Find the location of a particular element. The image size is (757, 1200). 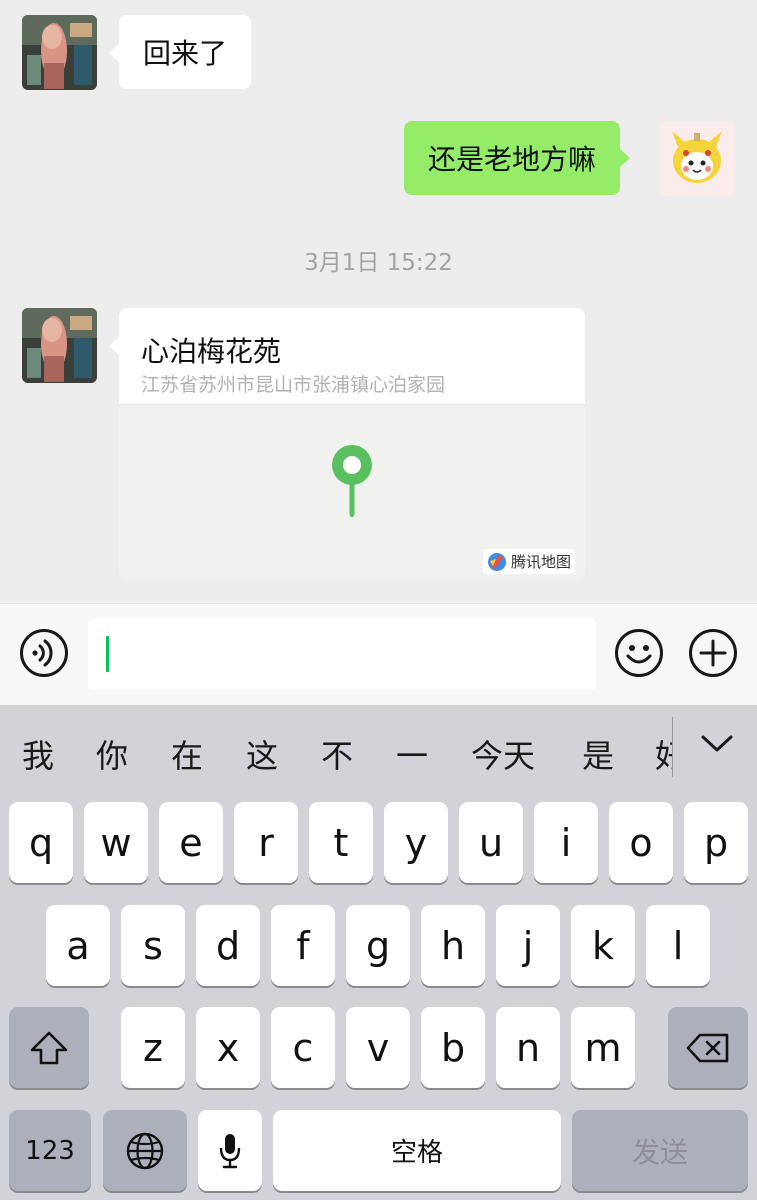

tencent-map-icon is located at coordinates (496, 561).